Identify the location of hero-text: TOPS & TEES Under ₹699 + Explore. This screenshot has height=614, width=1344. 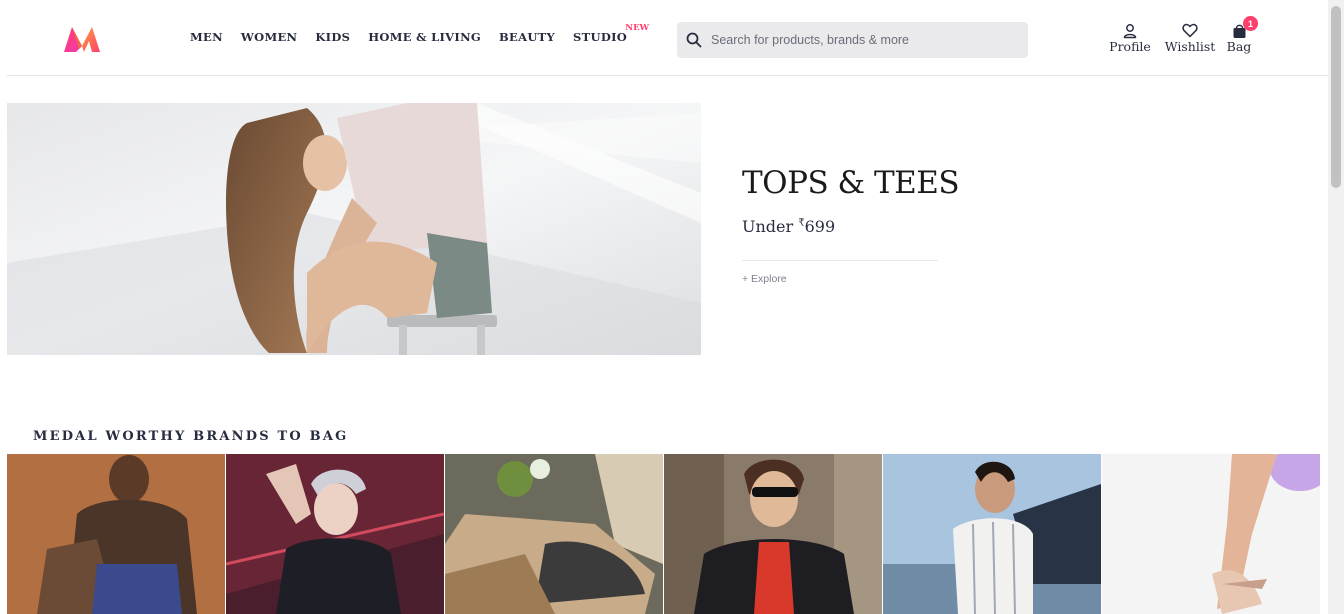
(851, 225).